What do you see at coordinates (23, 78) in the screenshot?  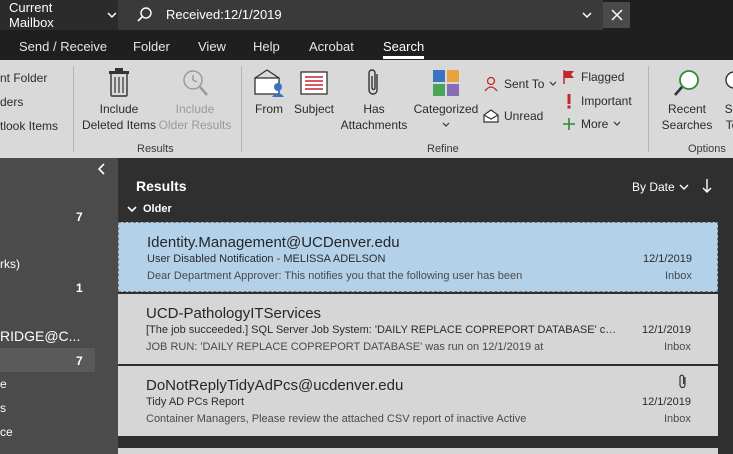 I see `scope-current-folder: nt Folder` at bounding box center [23, 78].